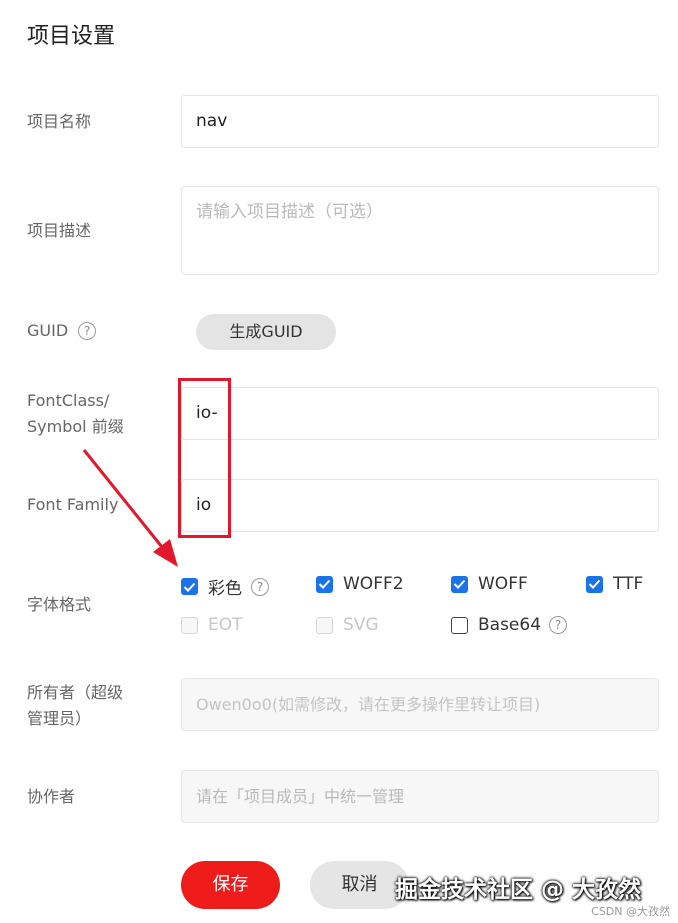 The width and height of the screenshot is (678, 923). I want to click on base64-help-icon: ?, so click(558, 625).